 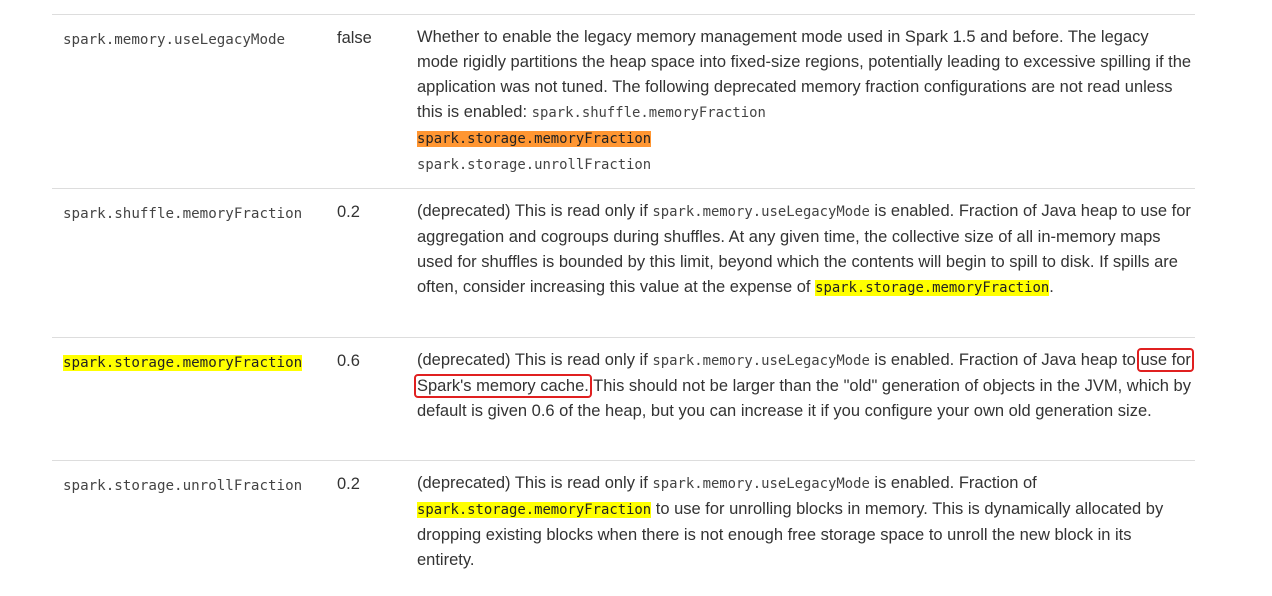 I want to click on property-name: spark.shuffle.memoryFraction, so click(x=183, y=214).